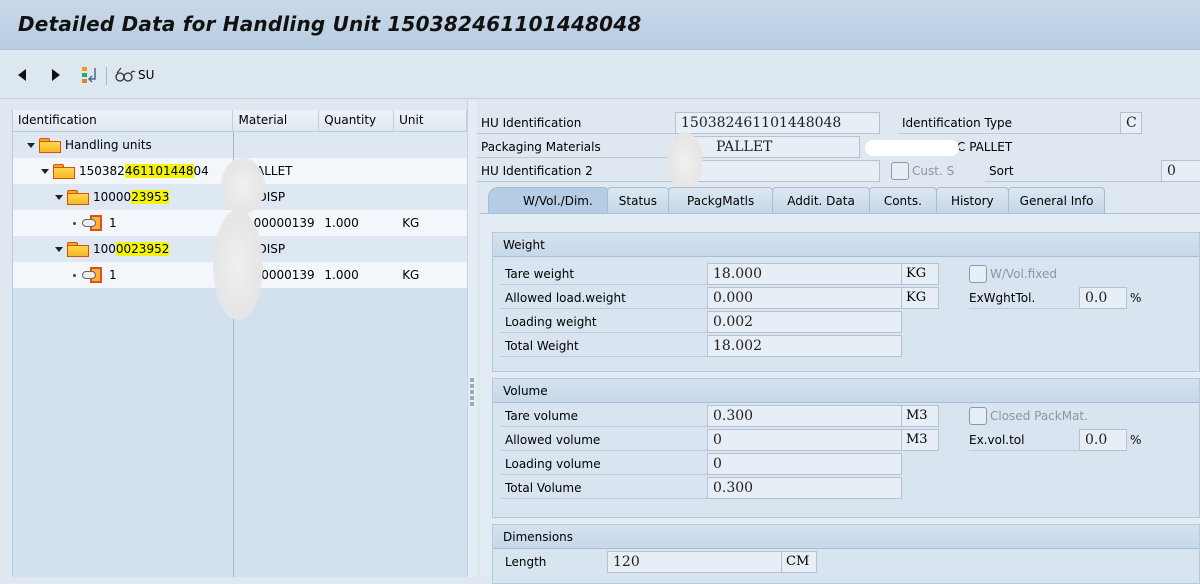  I want to click on allowed-volume-field: 0, so click(804, 440).